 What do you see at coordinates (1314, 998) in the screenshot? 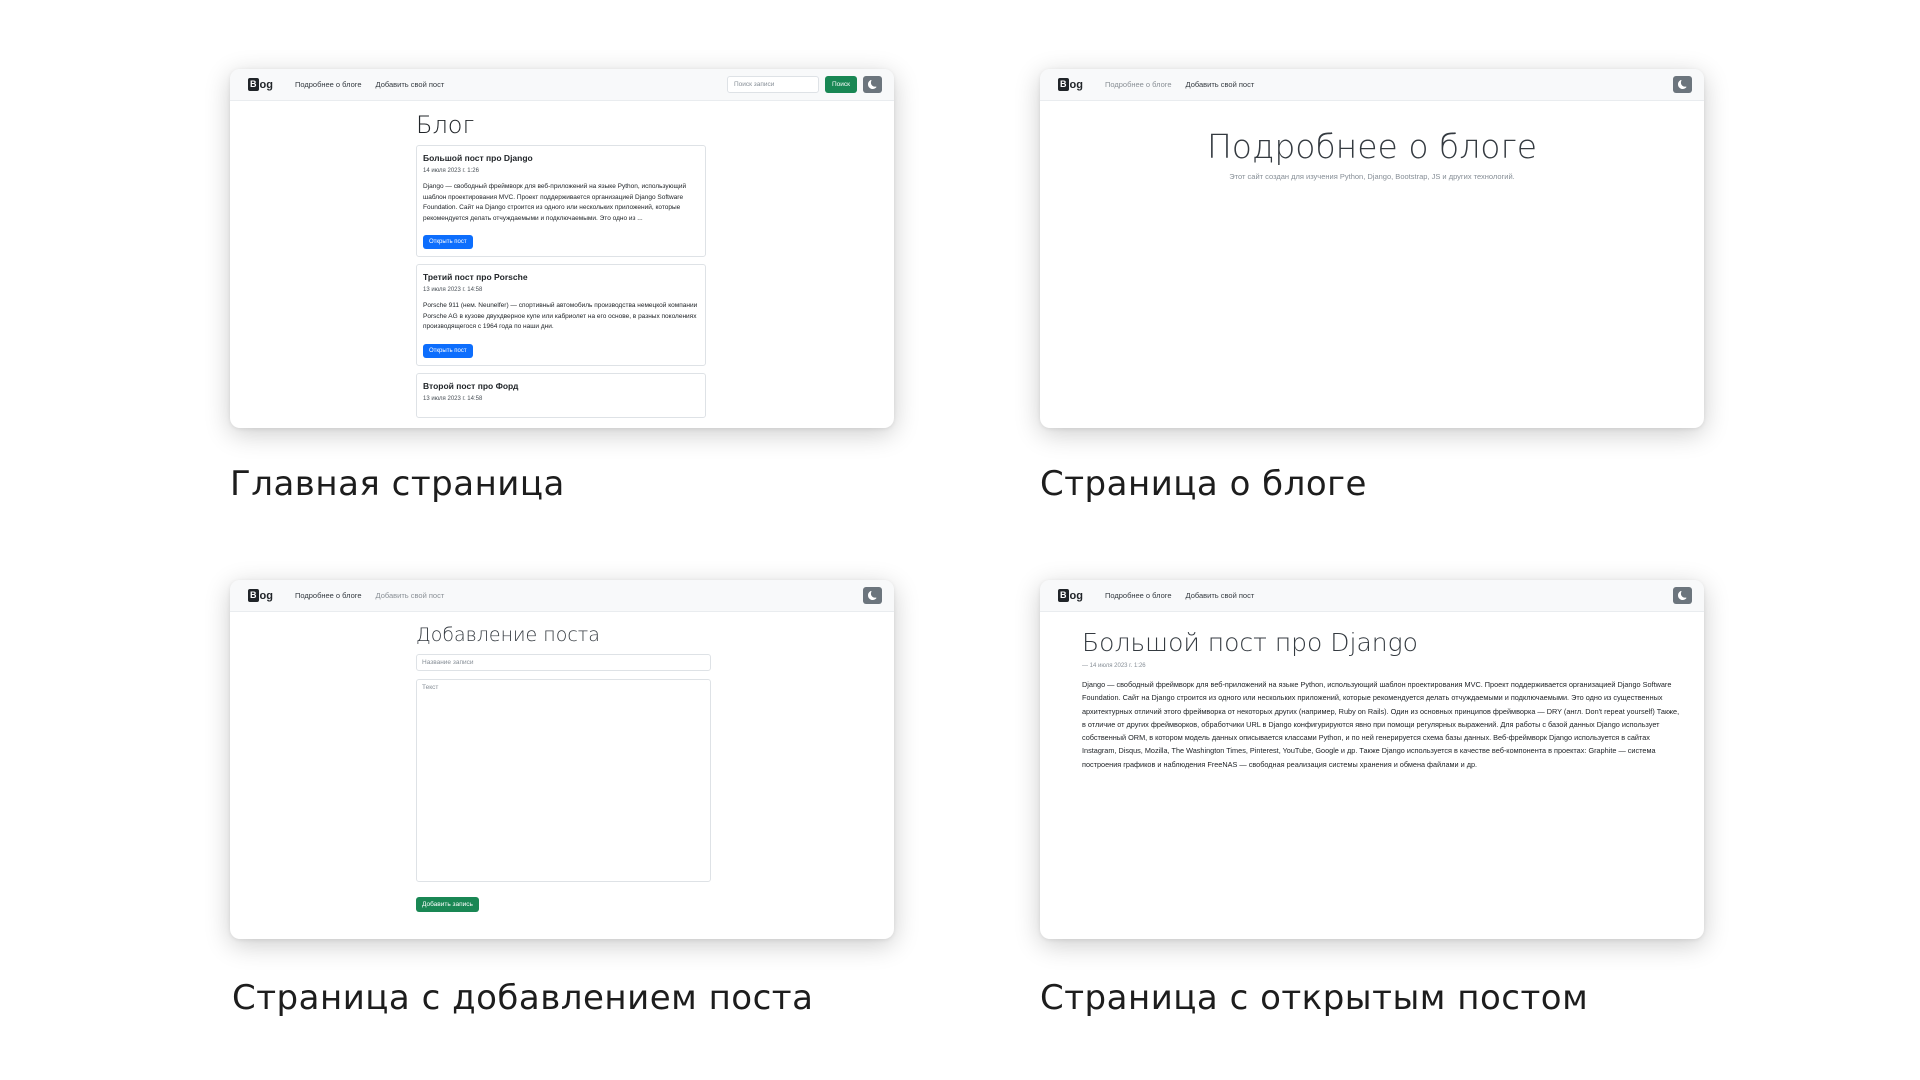
I see `caption-open-post: Страница с открытым постом` at bounding box center [1314, 998].